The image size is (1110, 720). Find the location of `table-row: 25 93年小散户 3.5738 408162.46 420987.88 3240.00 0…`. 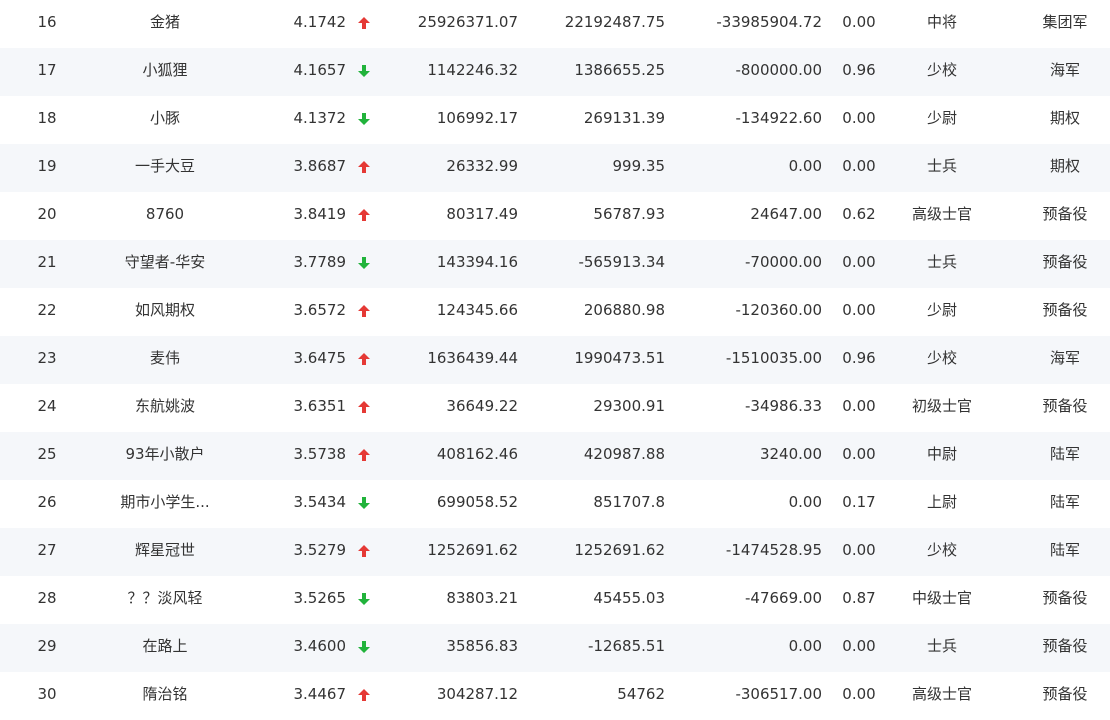

table-row: 25 93年小散户 3.5738 408162.46 420987.88 3240.00 0… is located at coordinates (555, 456).